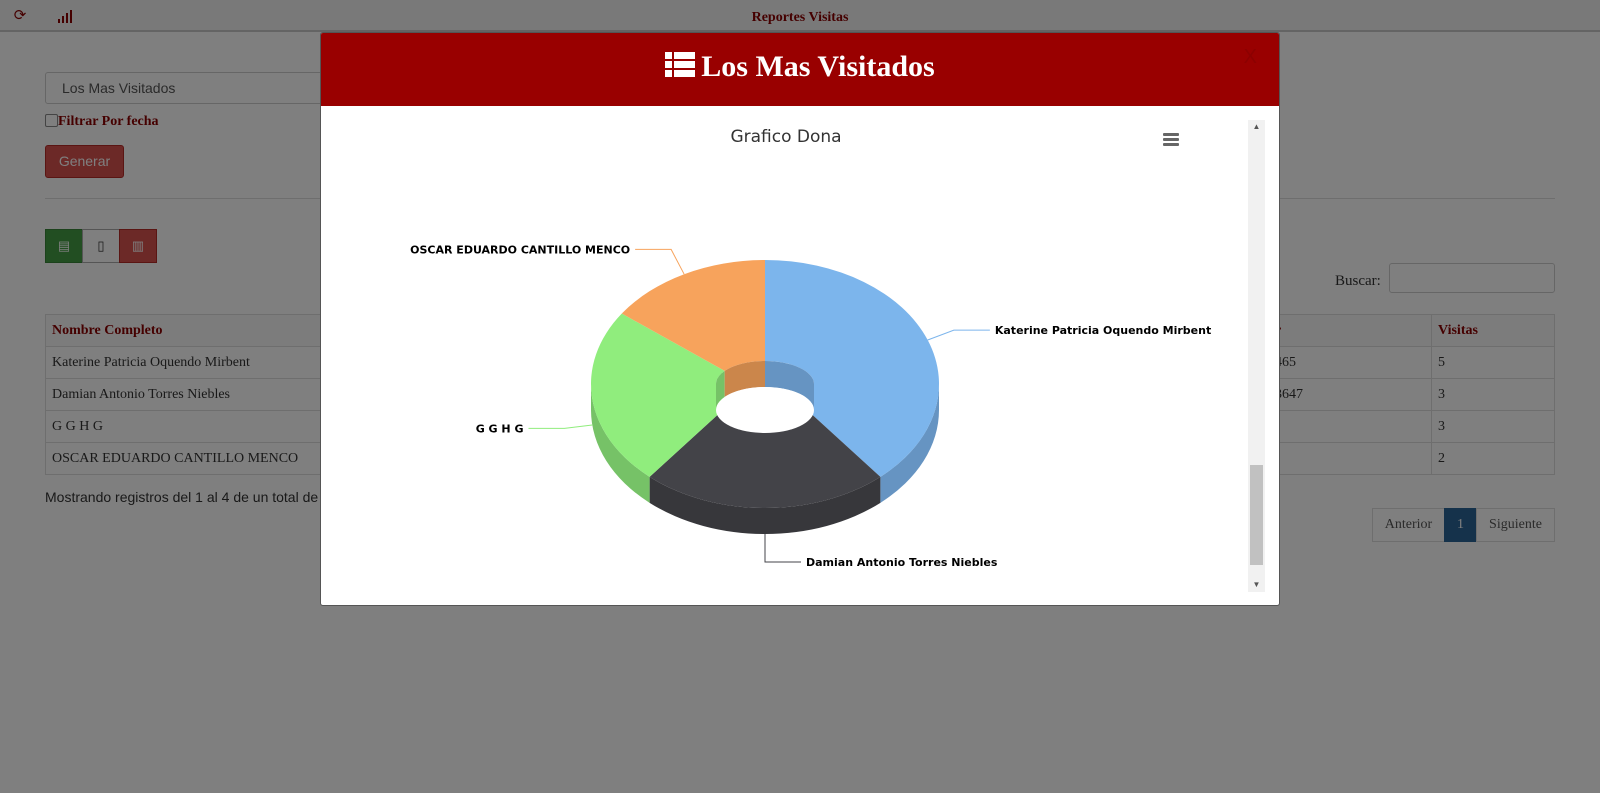 The image size is (1600, 793). What do you see at coordinates (818, 66) in the screenshot?
I see `modal-title-text: Los Mas Visitados` at bounding box center [818, 66].